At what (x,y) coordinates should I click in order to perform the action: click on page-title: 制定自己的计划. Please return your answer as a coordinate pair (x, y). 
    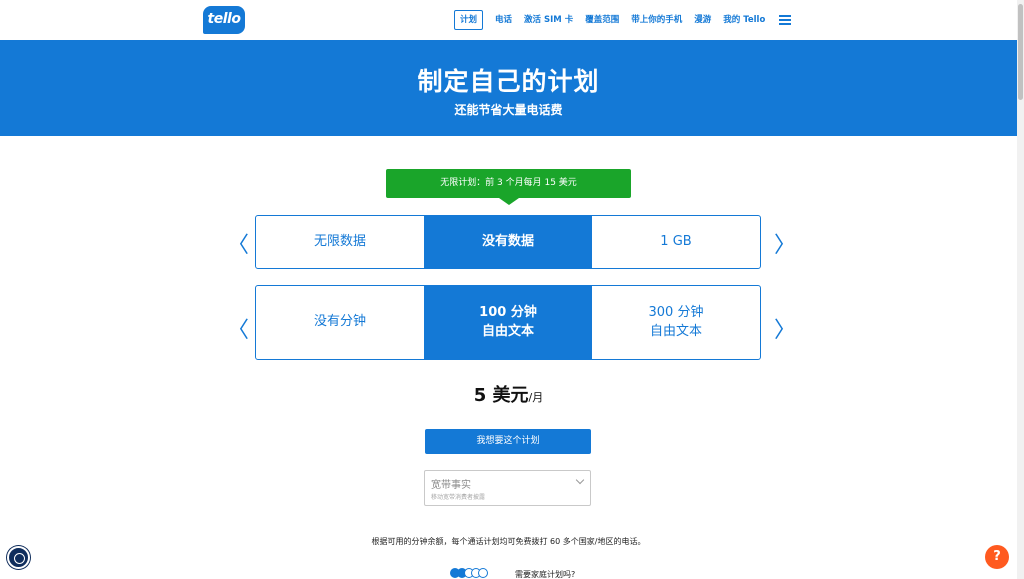
    Looking at the image, I should click on (508, 81).